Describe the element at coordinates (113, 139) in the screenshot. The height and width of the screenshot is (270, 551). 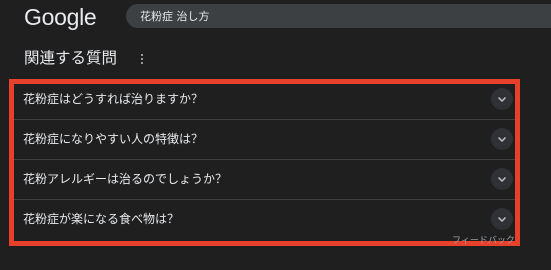
I see `question-label: 花粉症になりやすい人の特徴は？` at that location.